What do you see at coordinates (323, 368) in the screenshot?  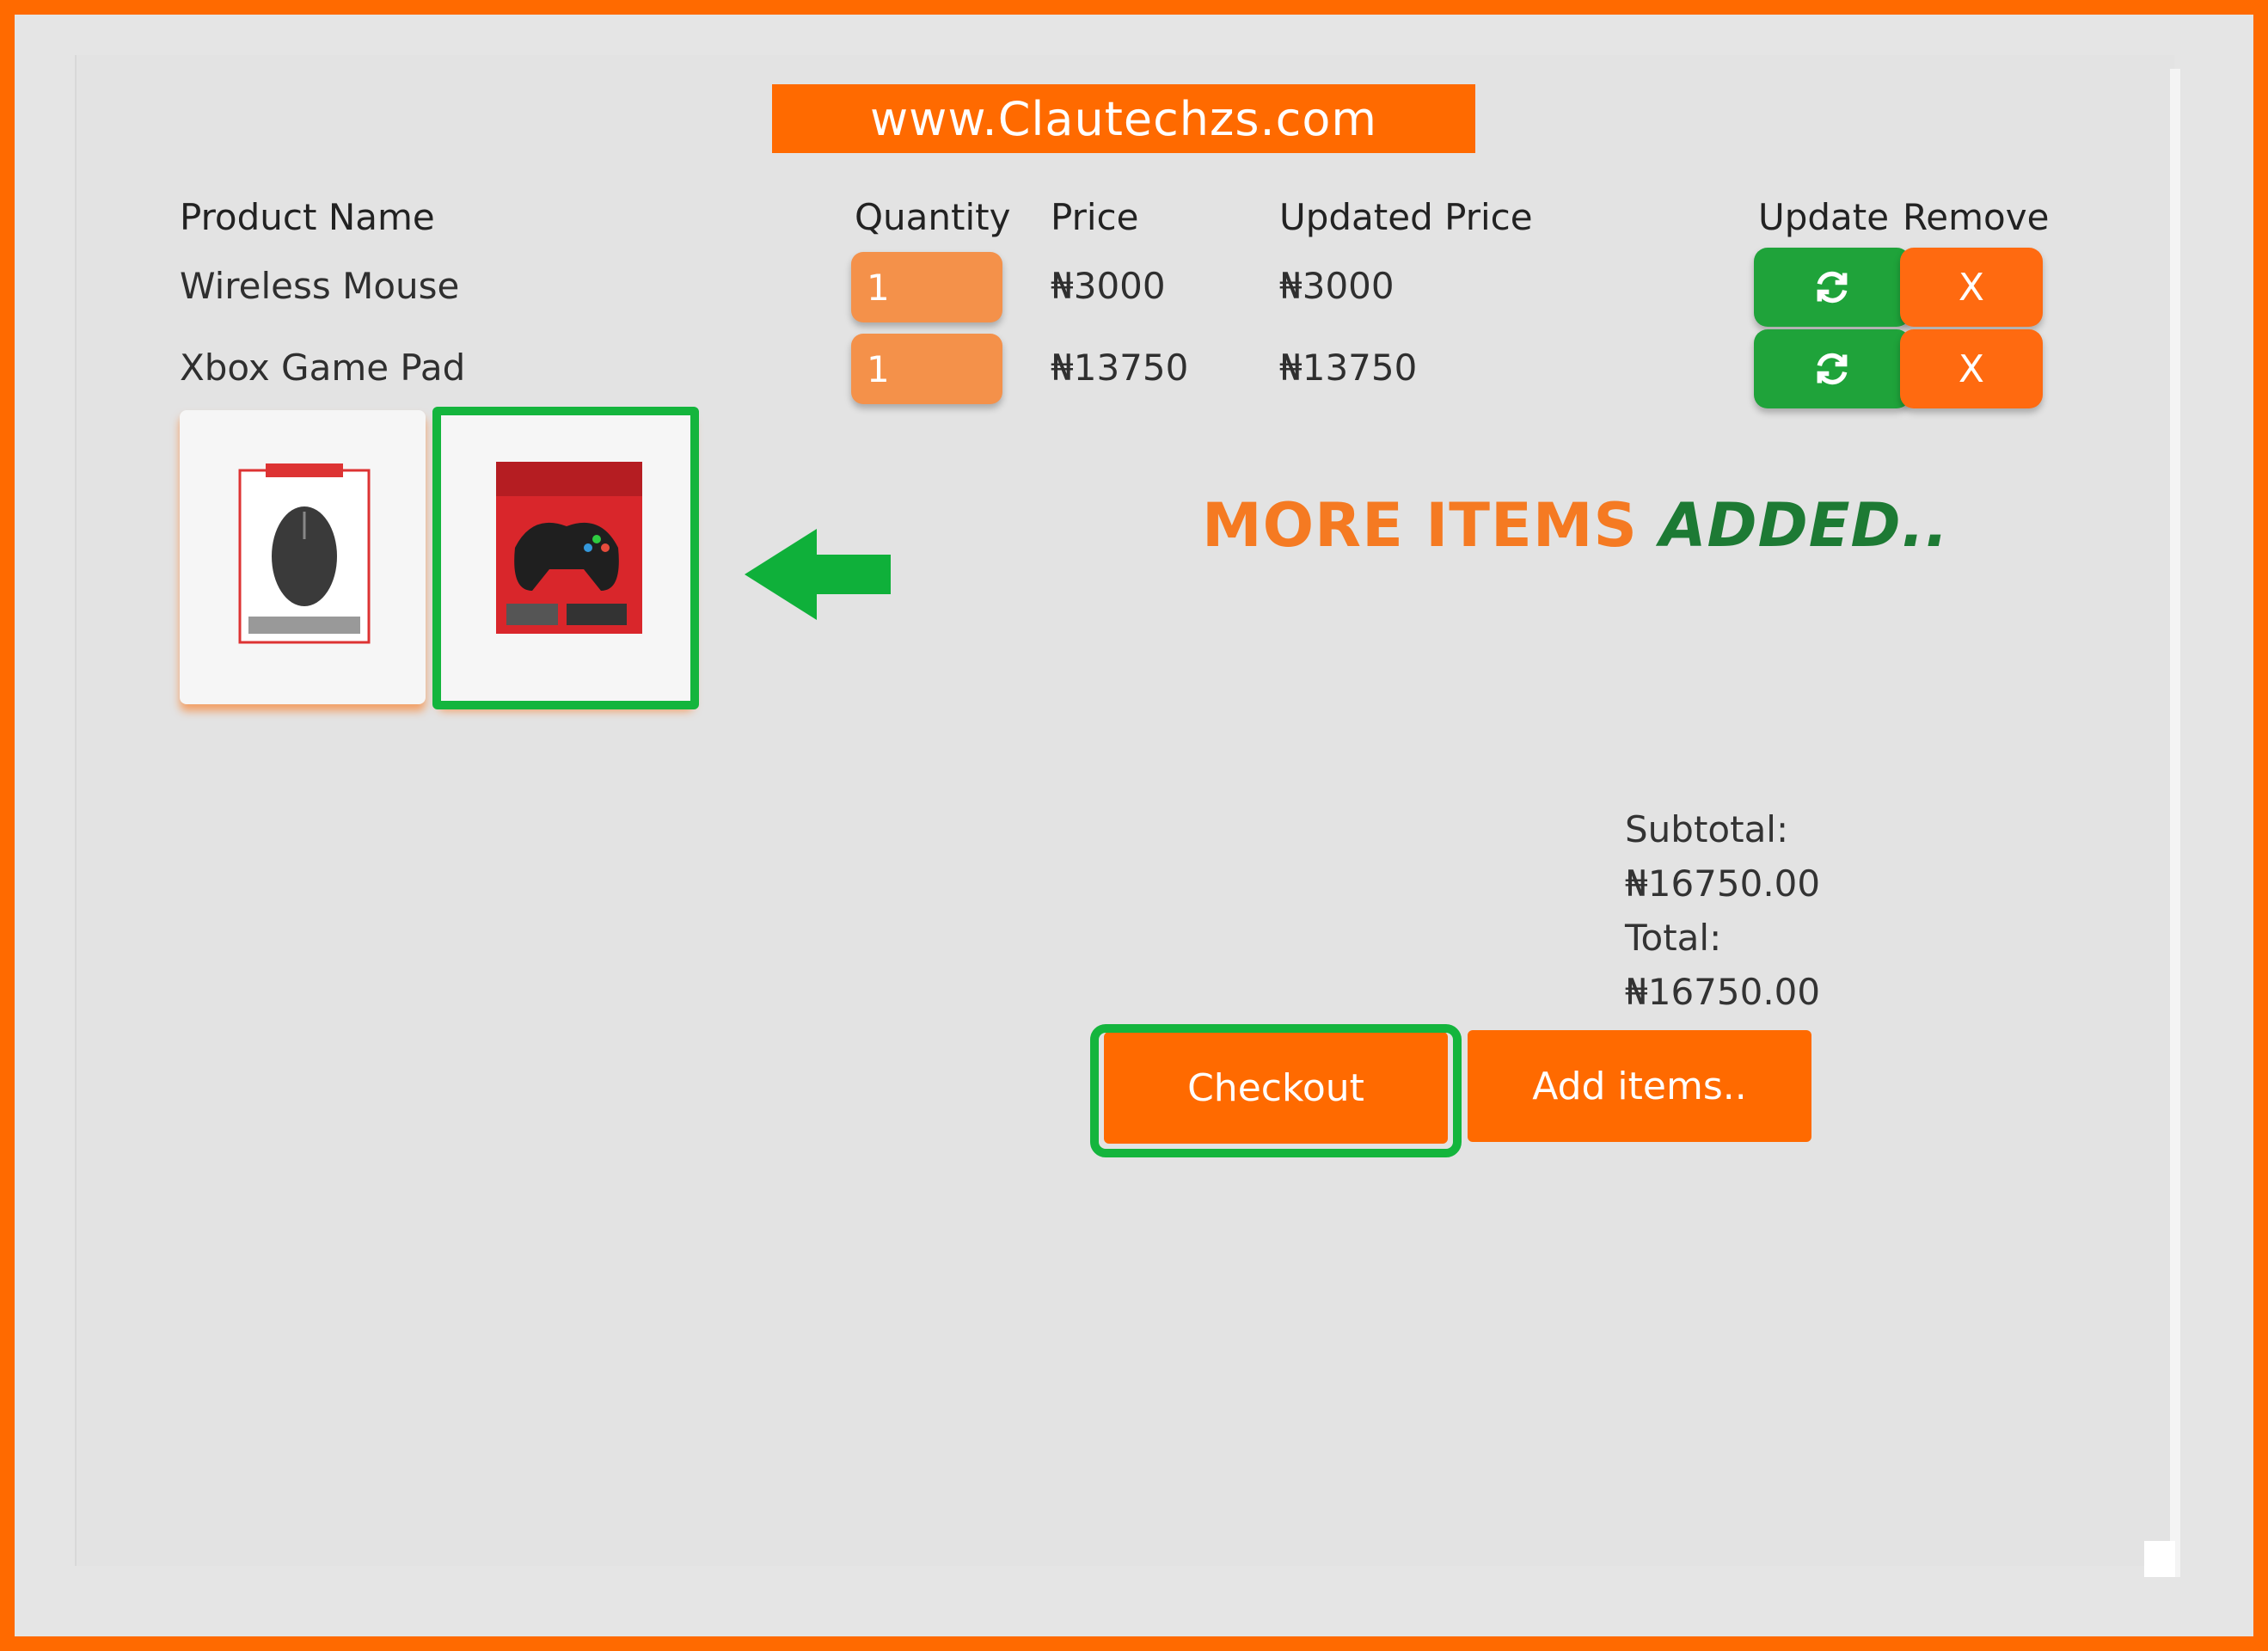 I see `row-product-name: Xbox Game Pad` at bounding box center [323, 368].